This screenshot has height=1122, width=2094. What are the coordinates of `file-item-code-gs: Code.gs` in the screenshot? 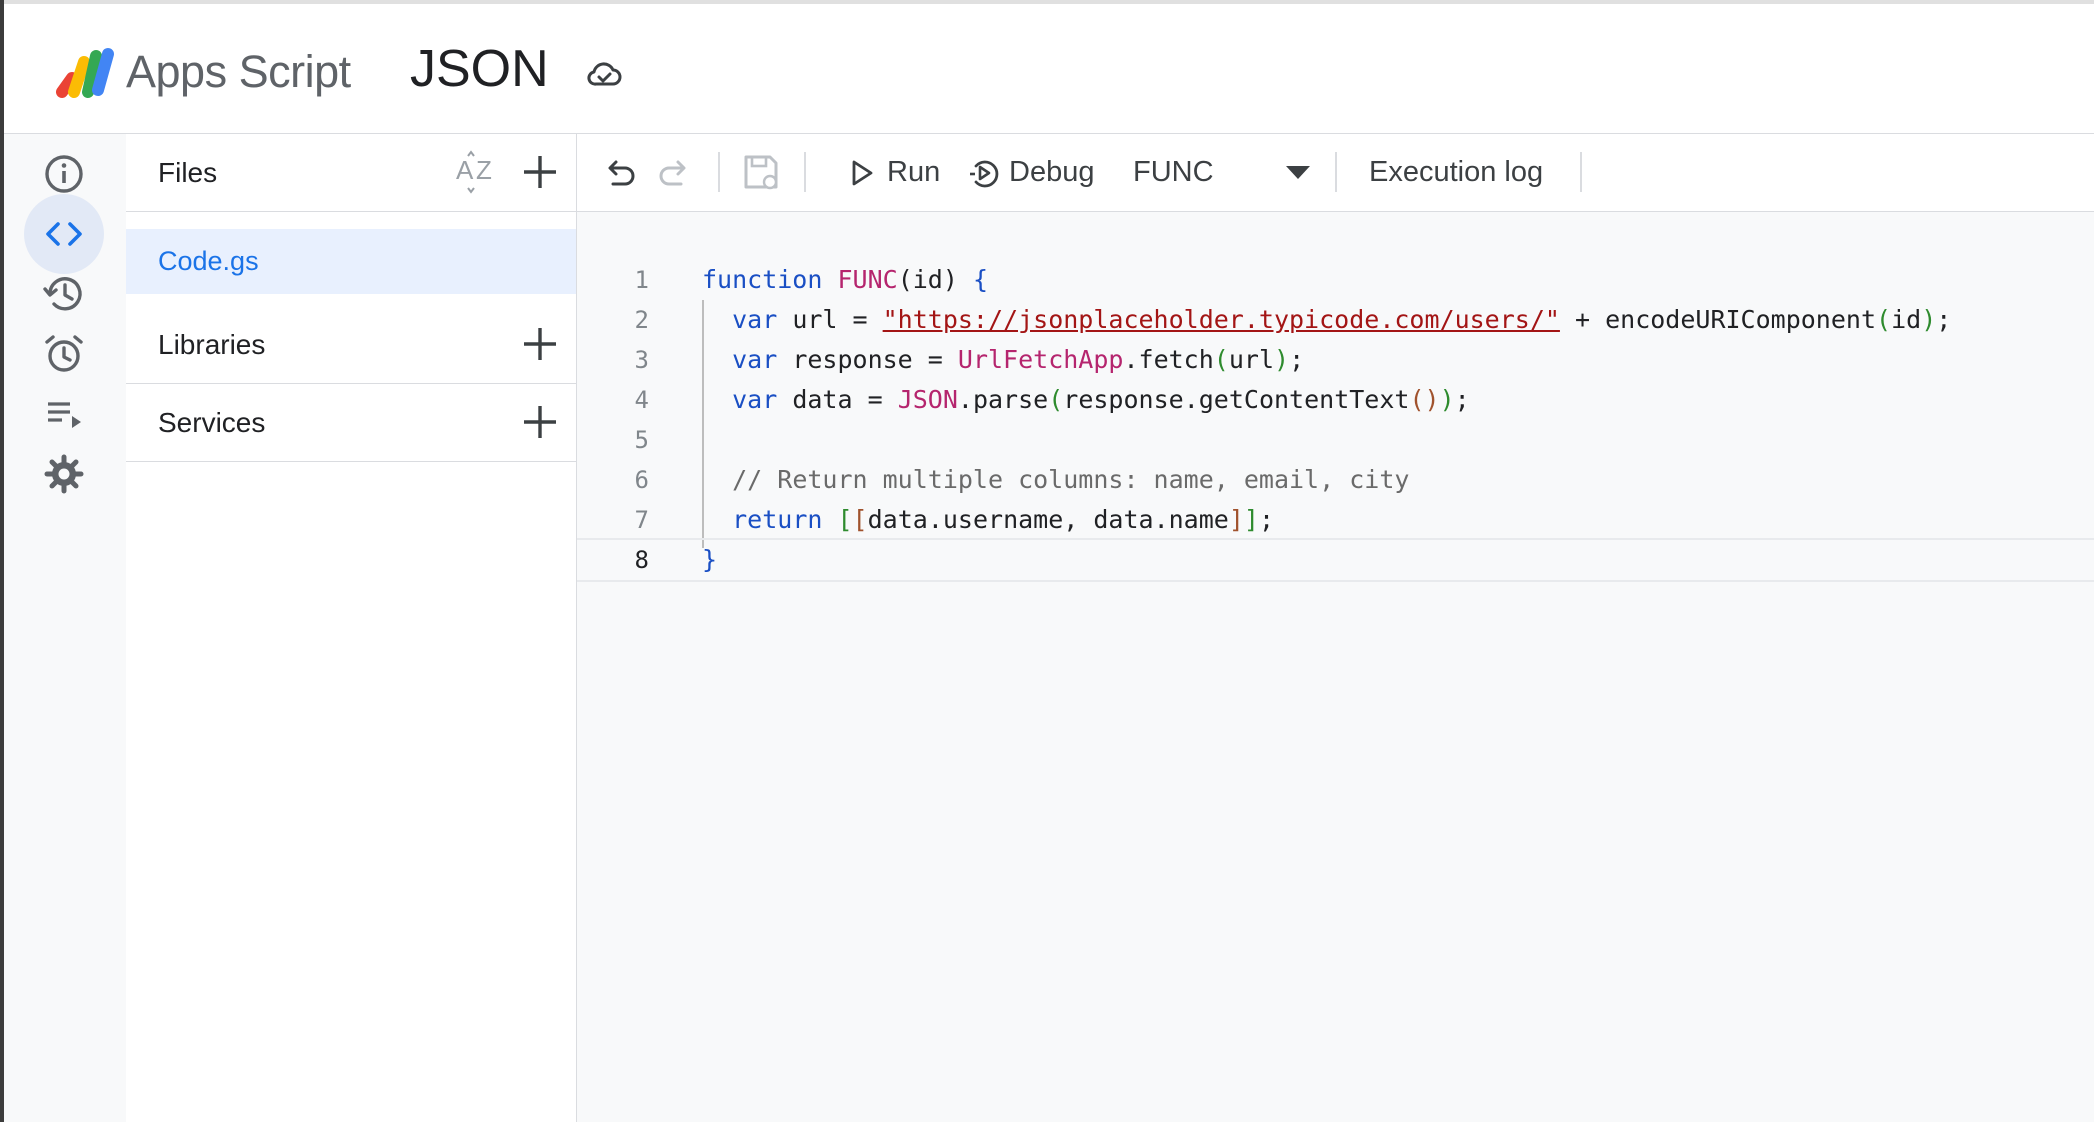 It's located at (351, 261).